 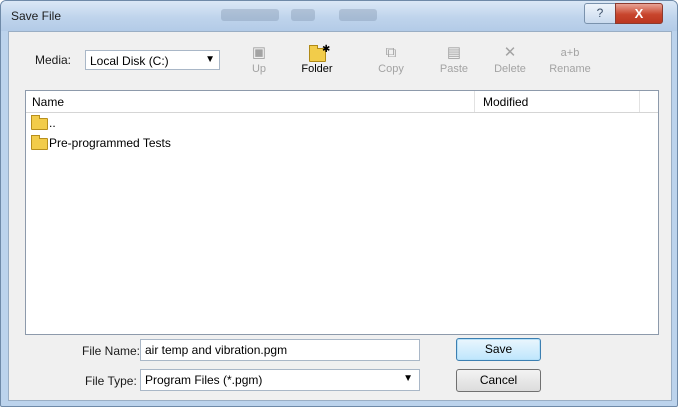 I want to click on rename-button-label: Rename, so click(x=570, y=69).